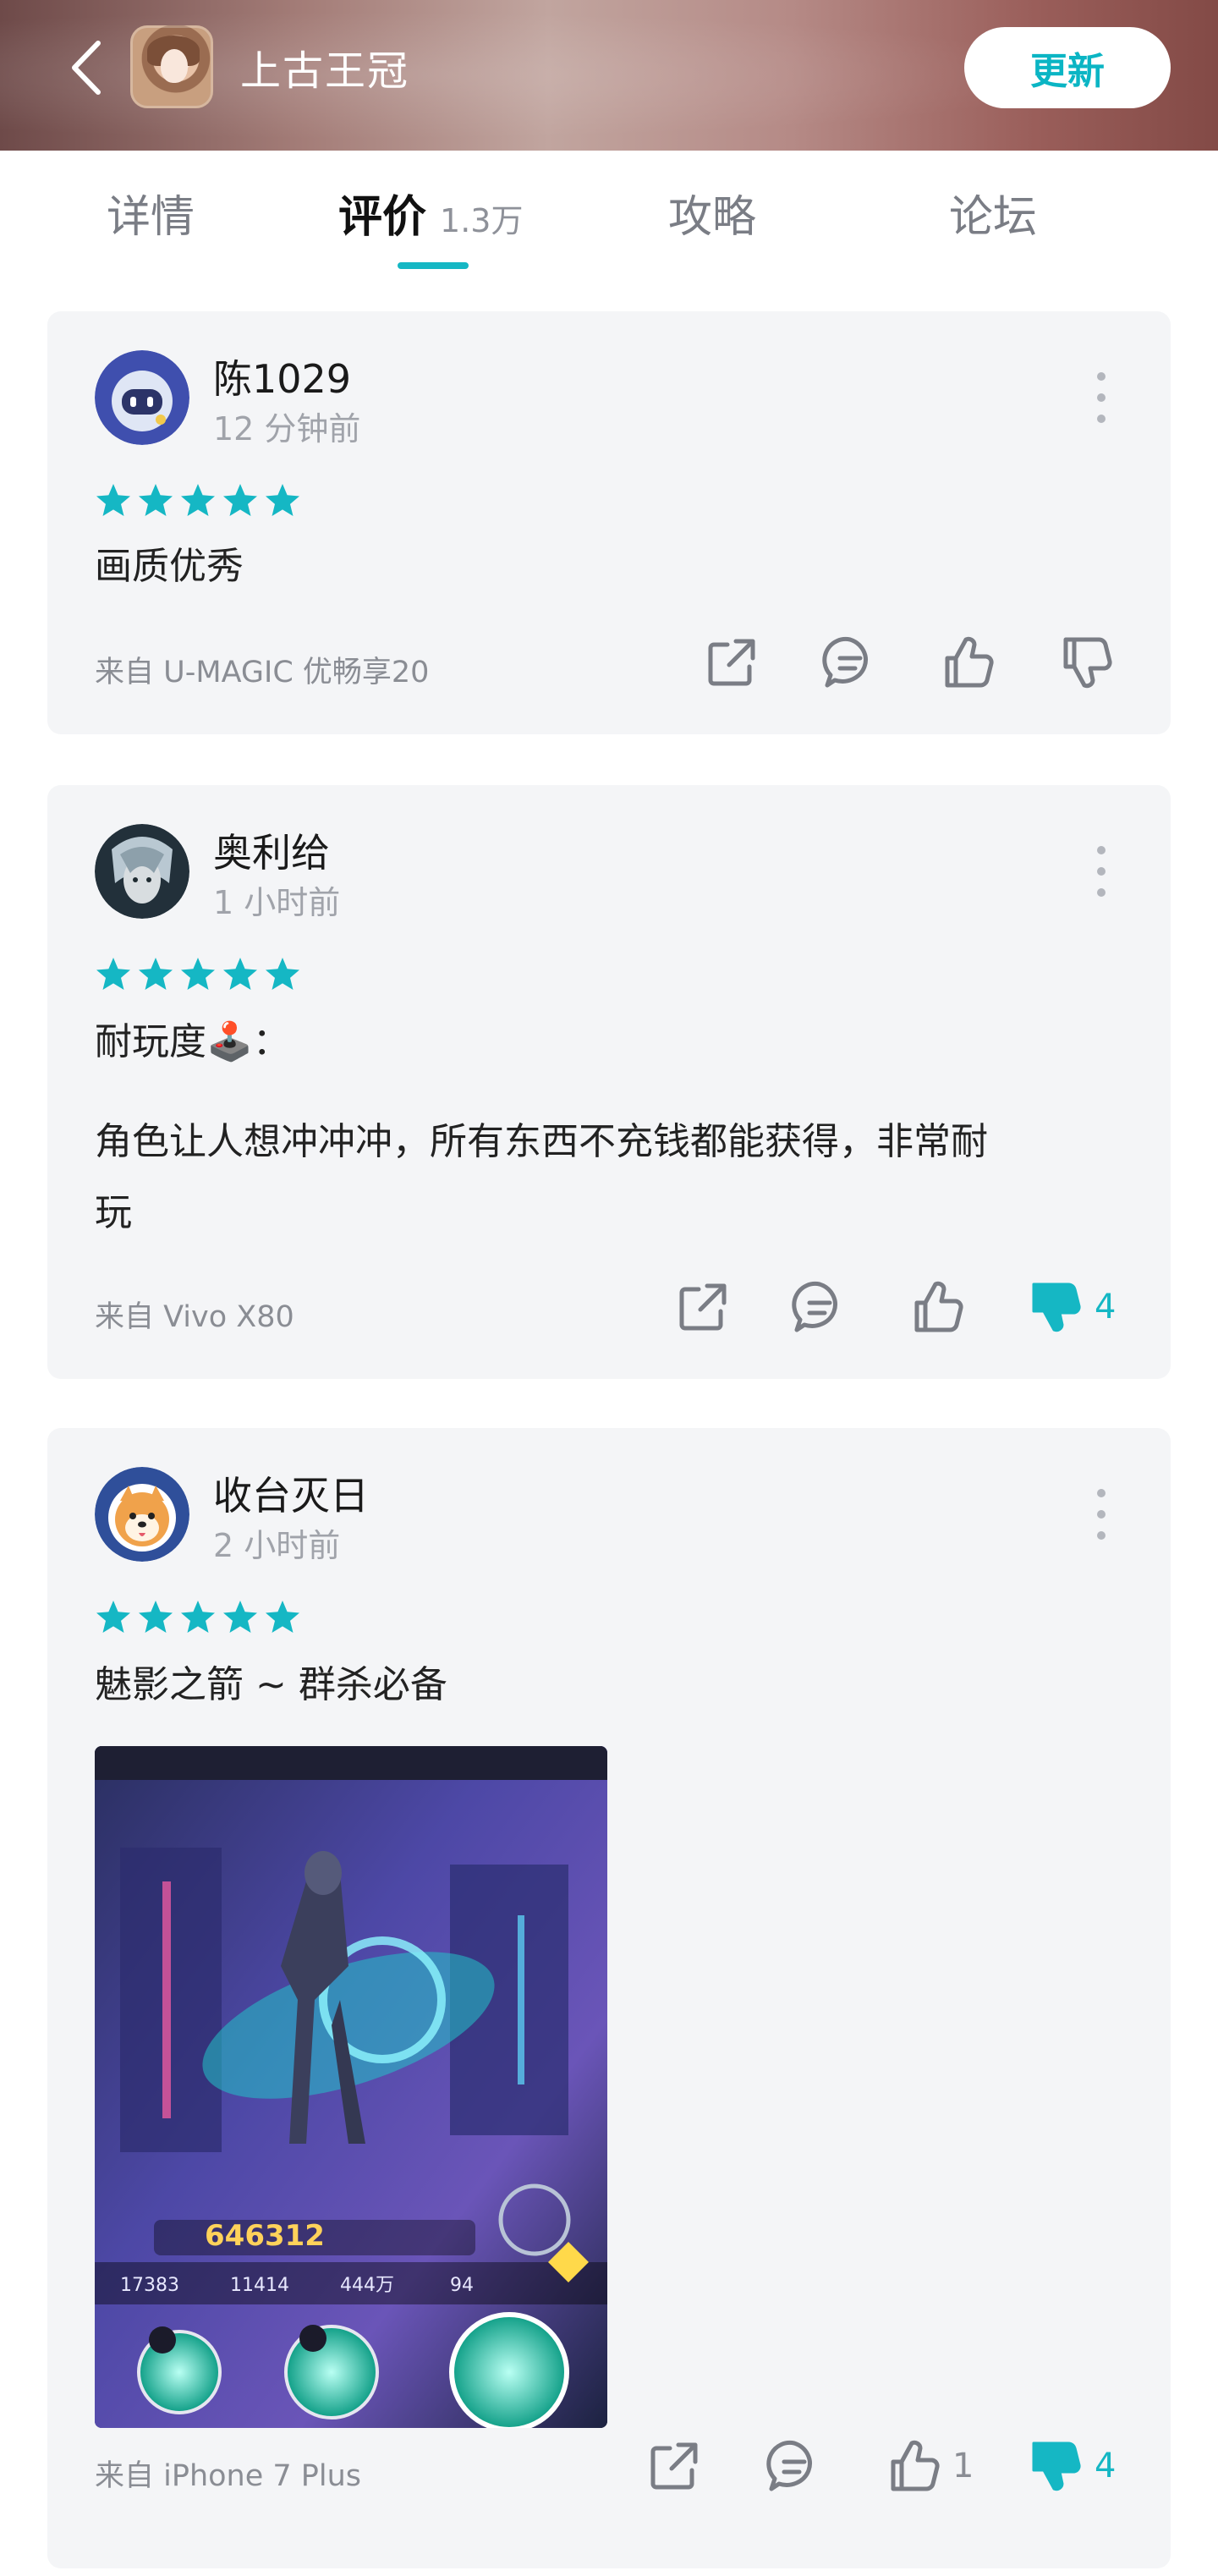 Image resolution: width=1218 pixels, height=2576 pixels. Describe the element at coordinates (262, 672) in the screenshot. I see `device-source: 来自 U-MAGIC 优畅享20` at that location.